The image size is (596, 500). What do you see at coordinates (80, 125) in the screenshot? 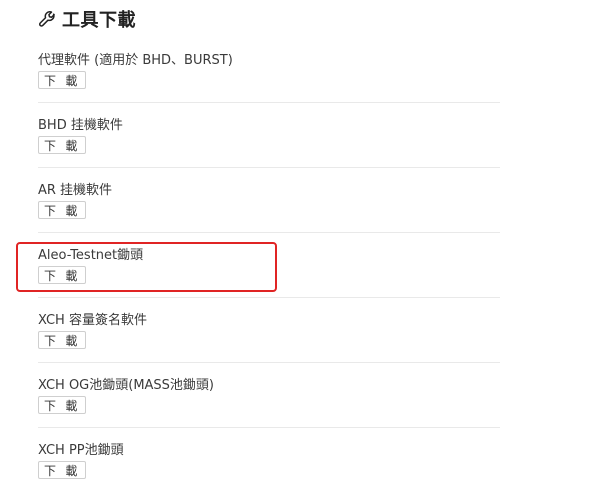
I see `tool-name: BHD 挂機軟件` at bounding box center [80, 125].